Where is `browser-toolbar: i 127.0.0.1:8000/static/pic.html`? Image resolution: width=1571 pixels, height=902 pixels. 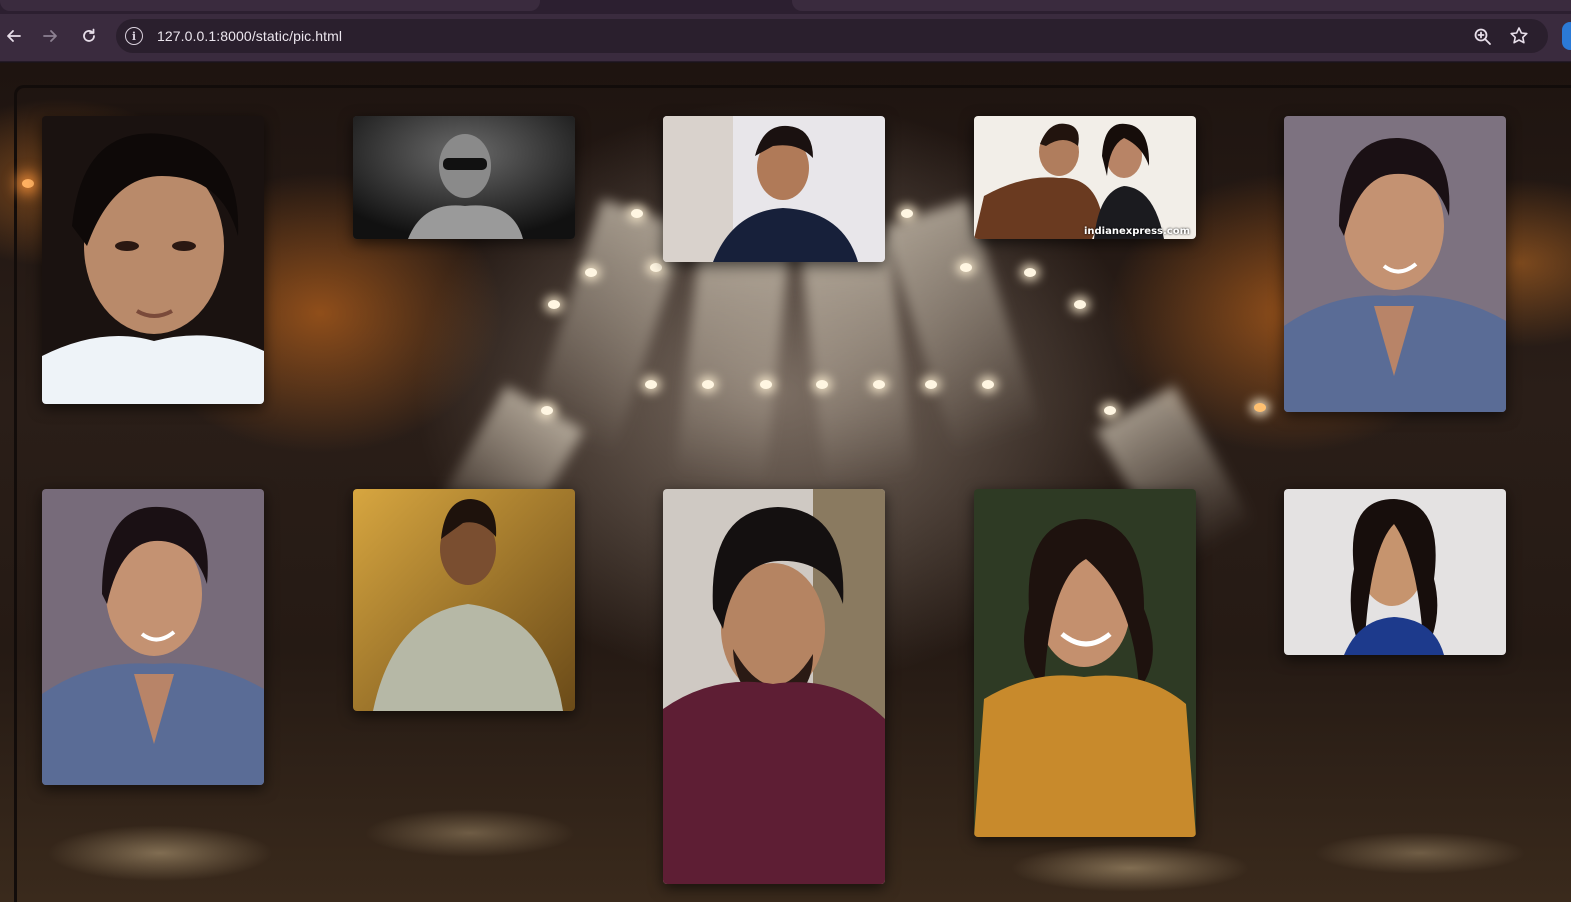
browser-toolbar: i 127.0.0.1:8000/static/pic.html is located at coordinates (785, 38).